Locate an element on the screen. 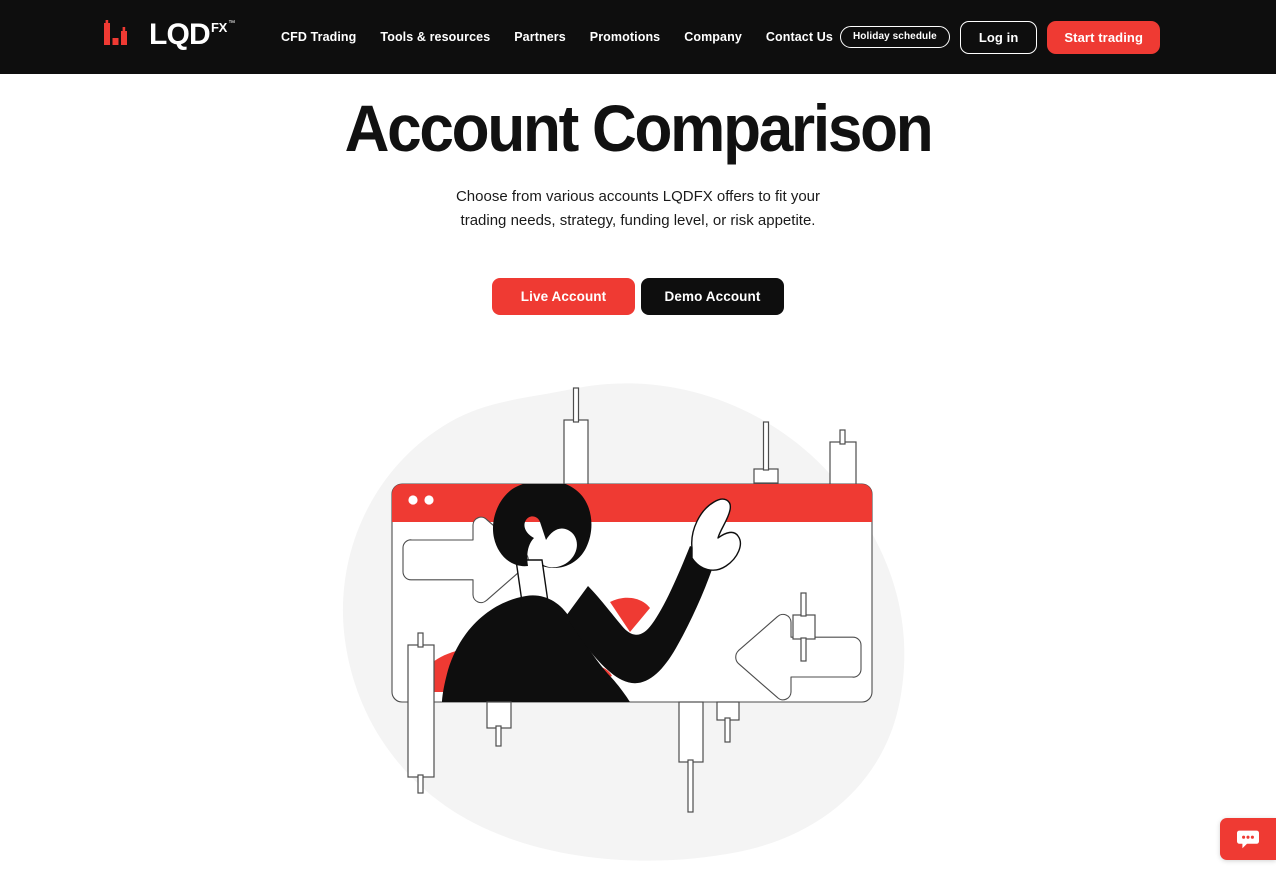 This screenshot has height=869, width=1276. live-account-button: Live Account is located at coordinates (563, 297).